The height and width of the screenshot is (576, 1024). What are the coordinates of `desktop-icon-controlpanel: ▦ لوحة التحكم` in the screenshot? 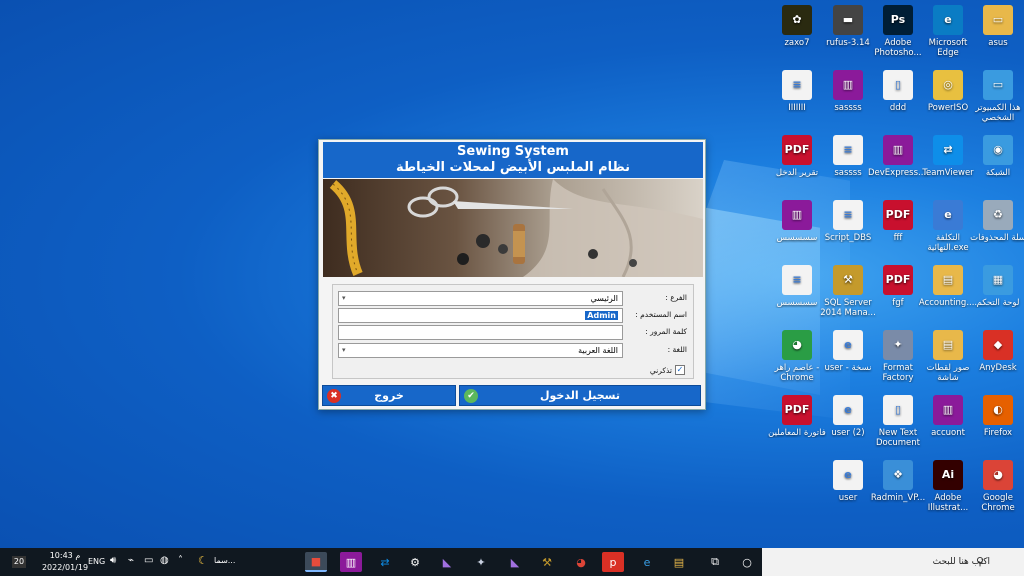 It's located at (996, 286).